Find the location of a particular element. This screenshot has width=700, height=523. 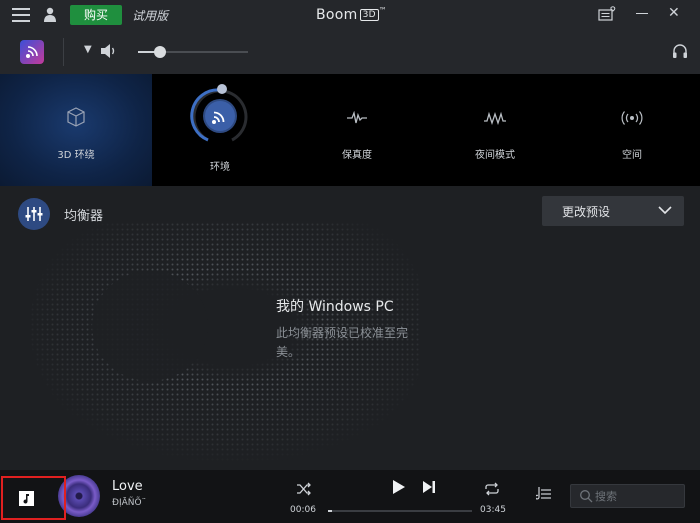

chevron-down-icon: ▼ is located at coordinates (88, 49).